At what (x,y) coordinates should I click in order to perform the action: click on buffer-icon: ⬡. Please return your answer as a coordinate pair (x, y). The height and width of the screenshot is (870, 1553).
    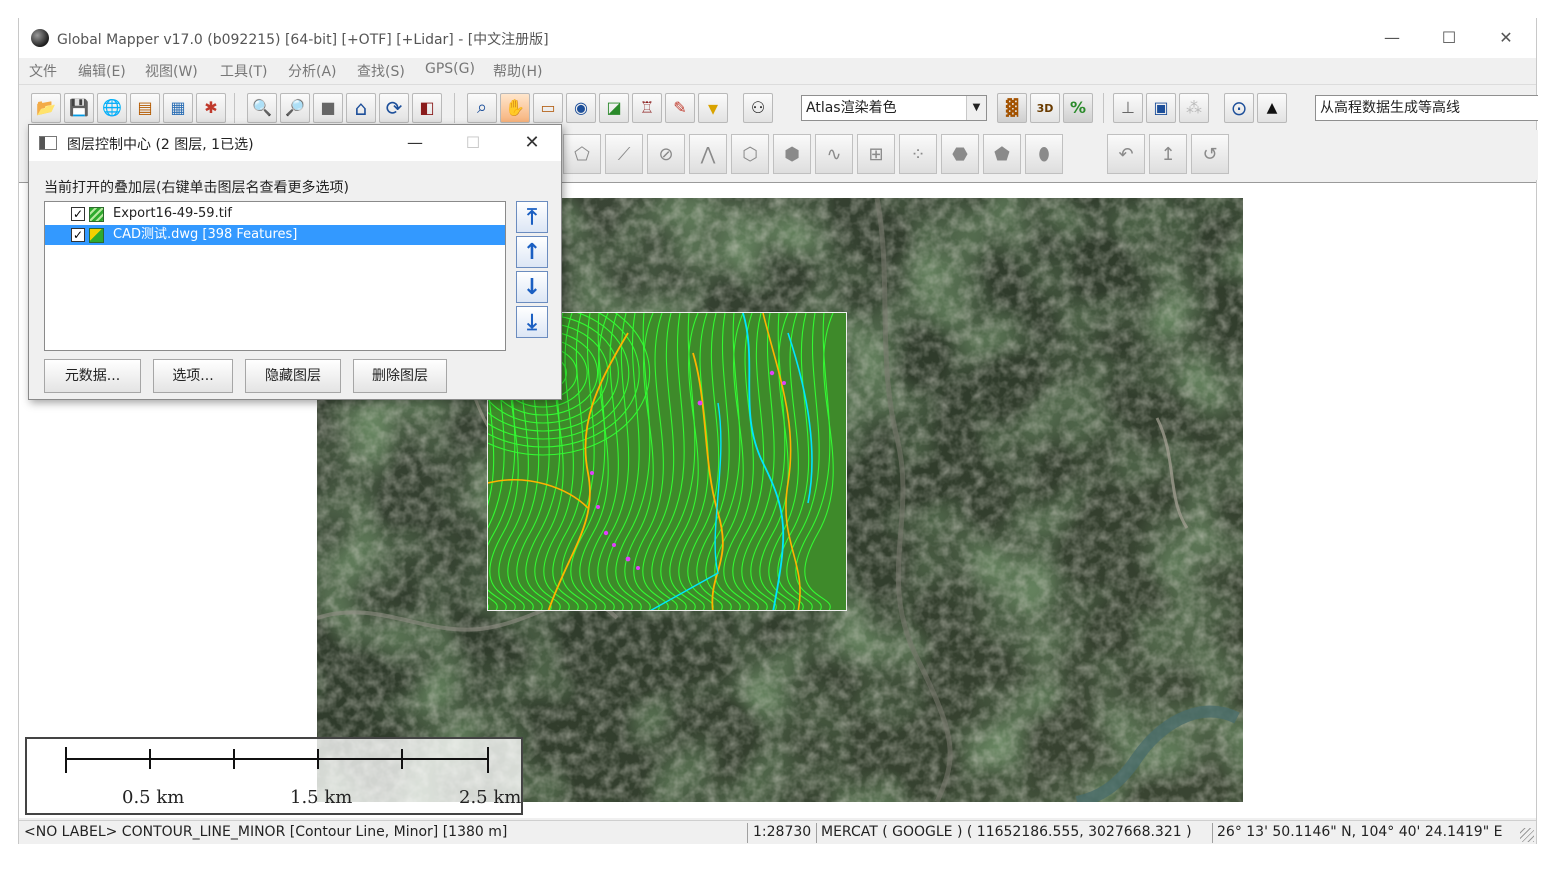
    Looking at the image, I should click on (750, 154).